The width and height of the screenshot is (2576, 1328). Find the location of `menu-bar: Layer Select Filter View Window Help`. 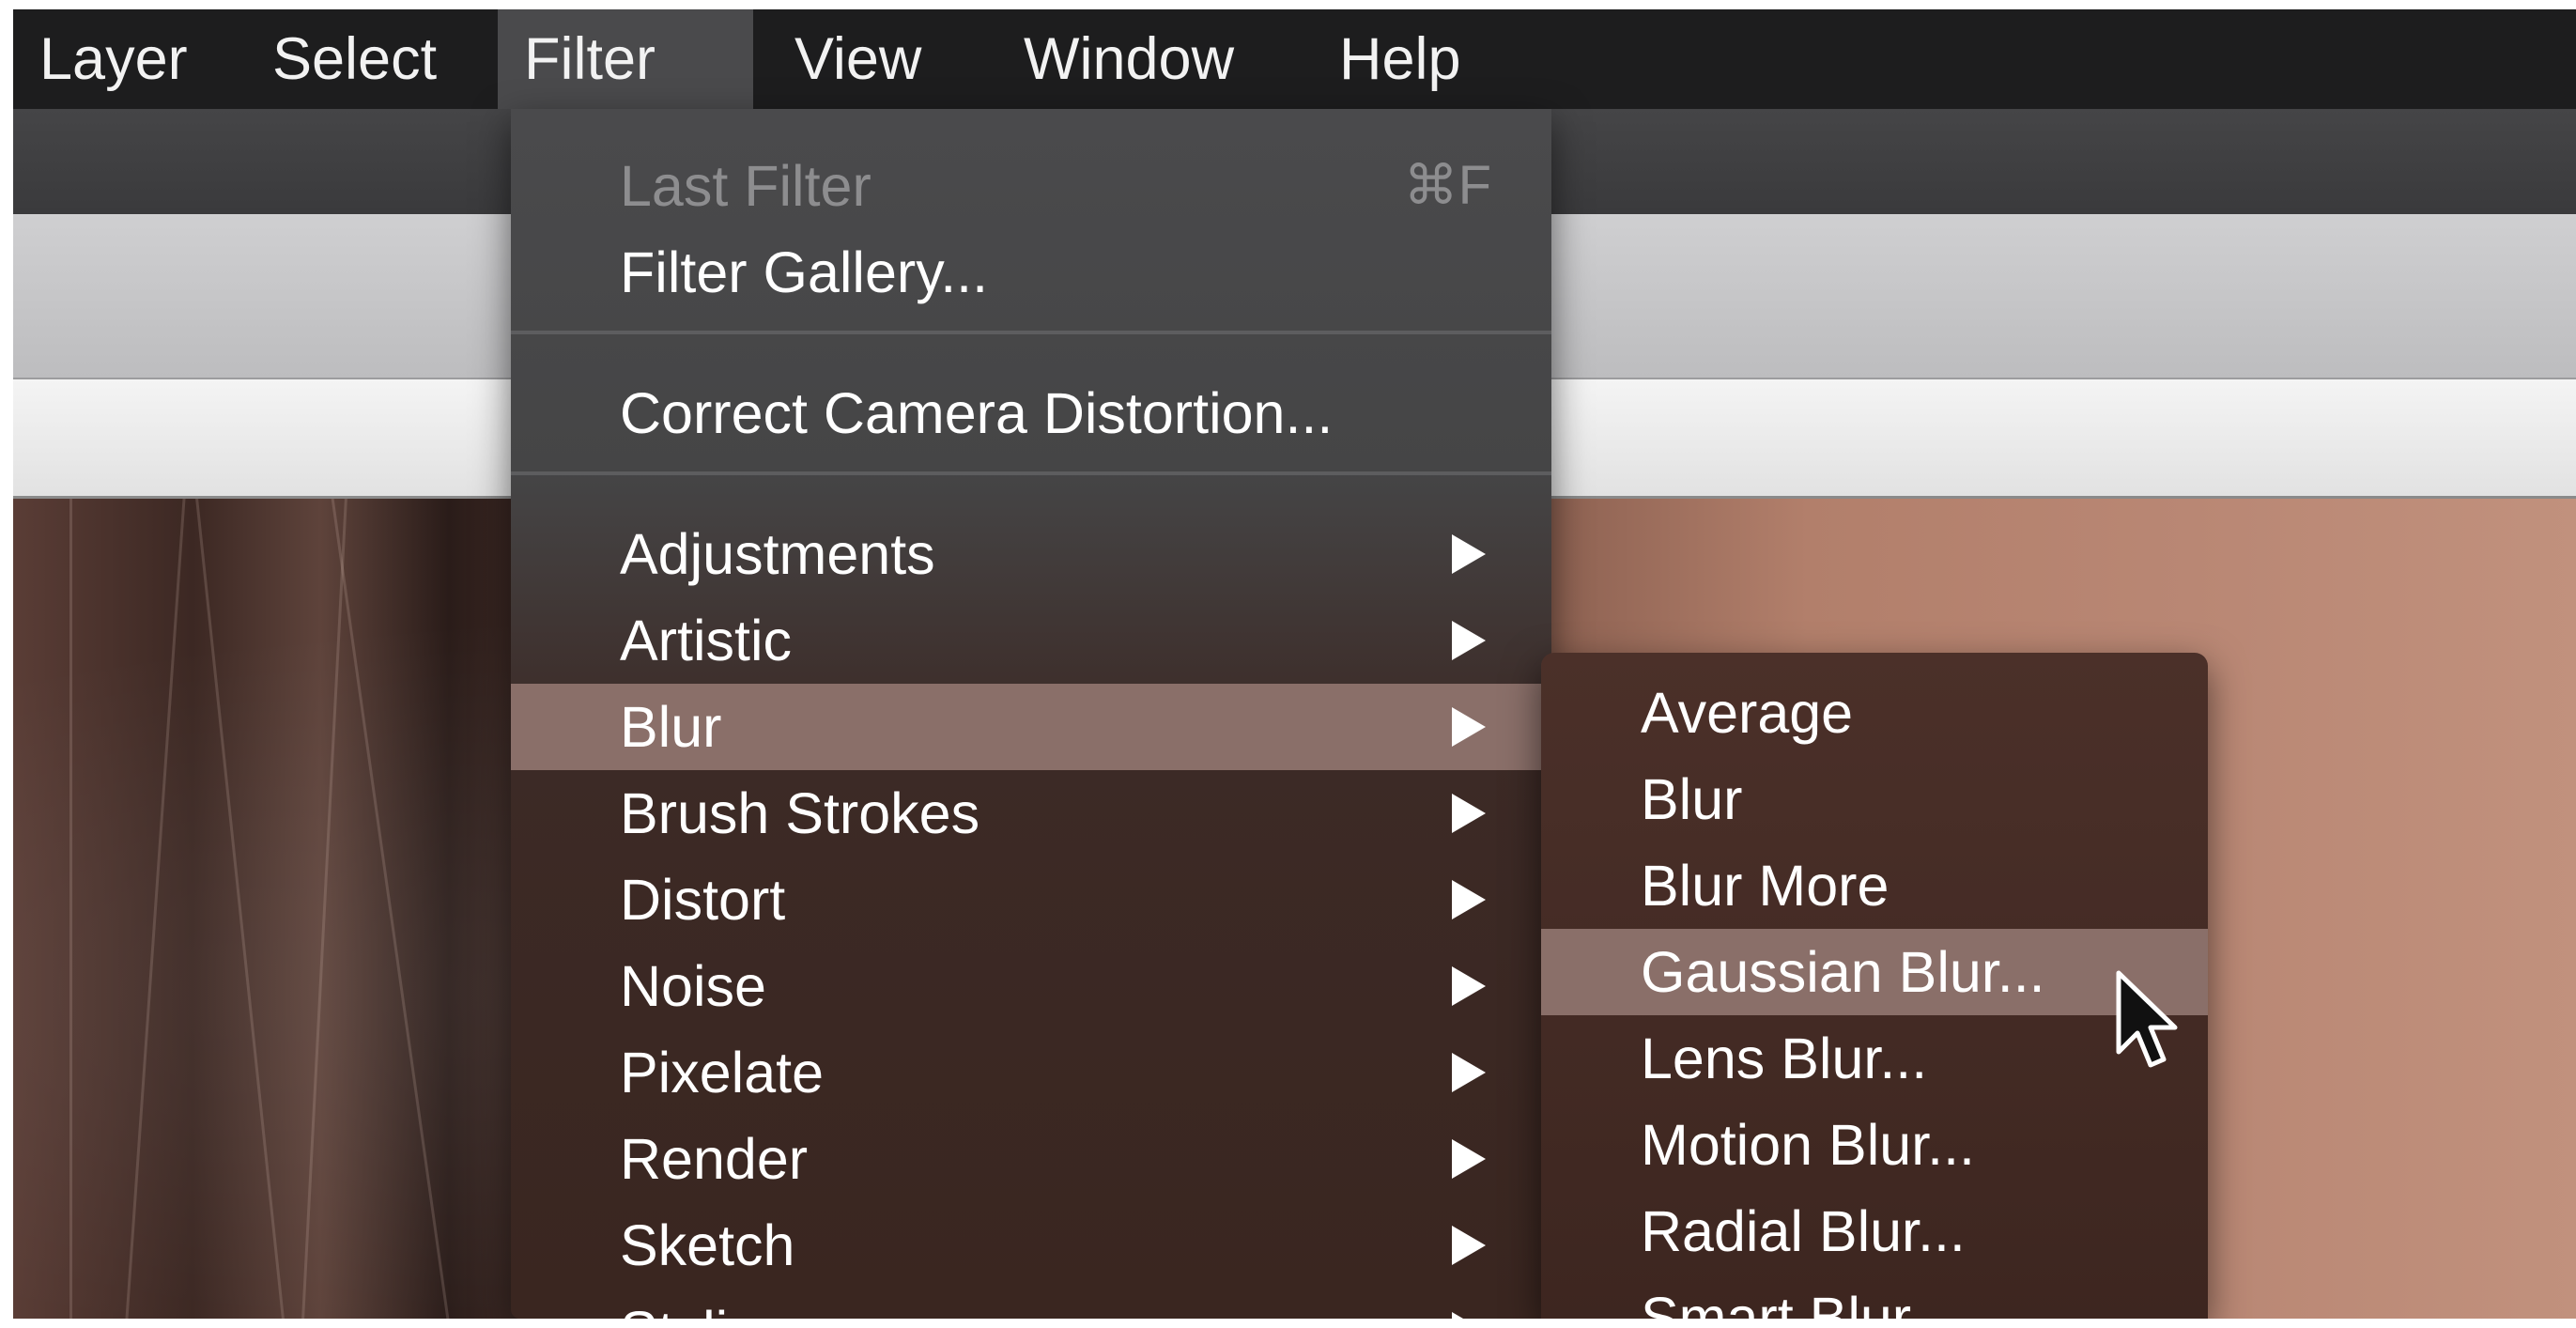

menu-bar: Layer Select Filter View Window Help is located at coordinates (1294, 59).